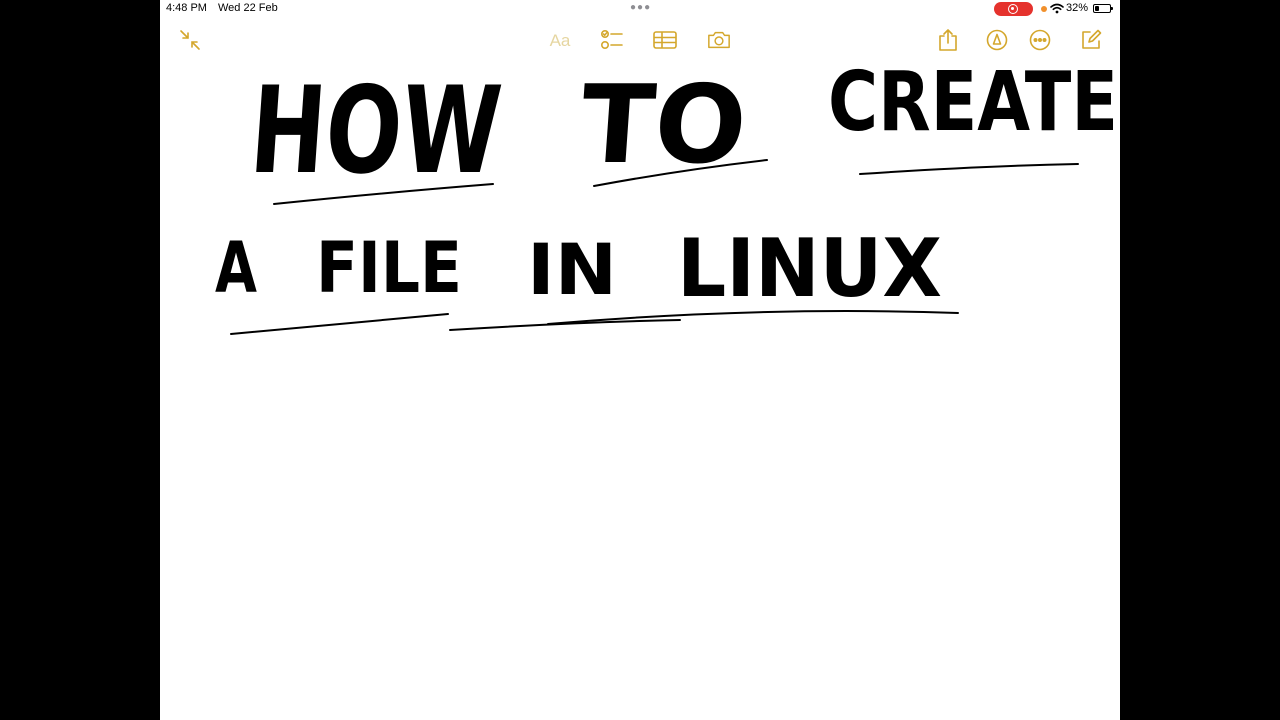 Image resolution: width=1280 pixels, height=720 pixels. Describe the element at coordinates (389, 268) in the screenshot. I see `note-word: FILE` at that location.